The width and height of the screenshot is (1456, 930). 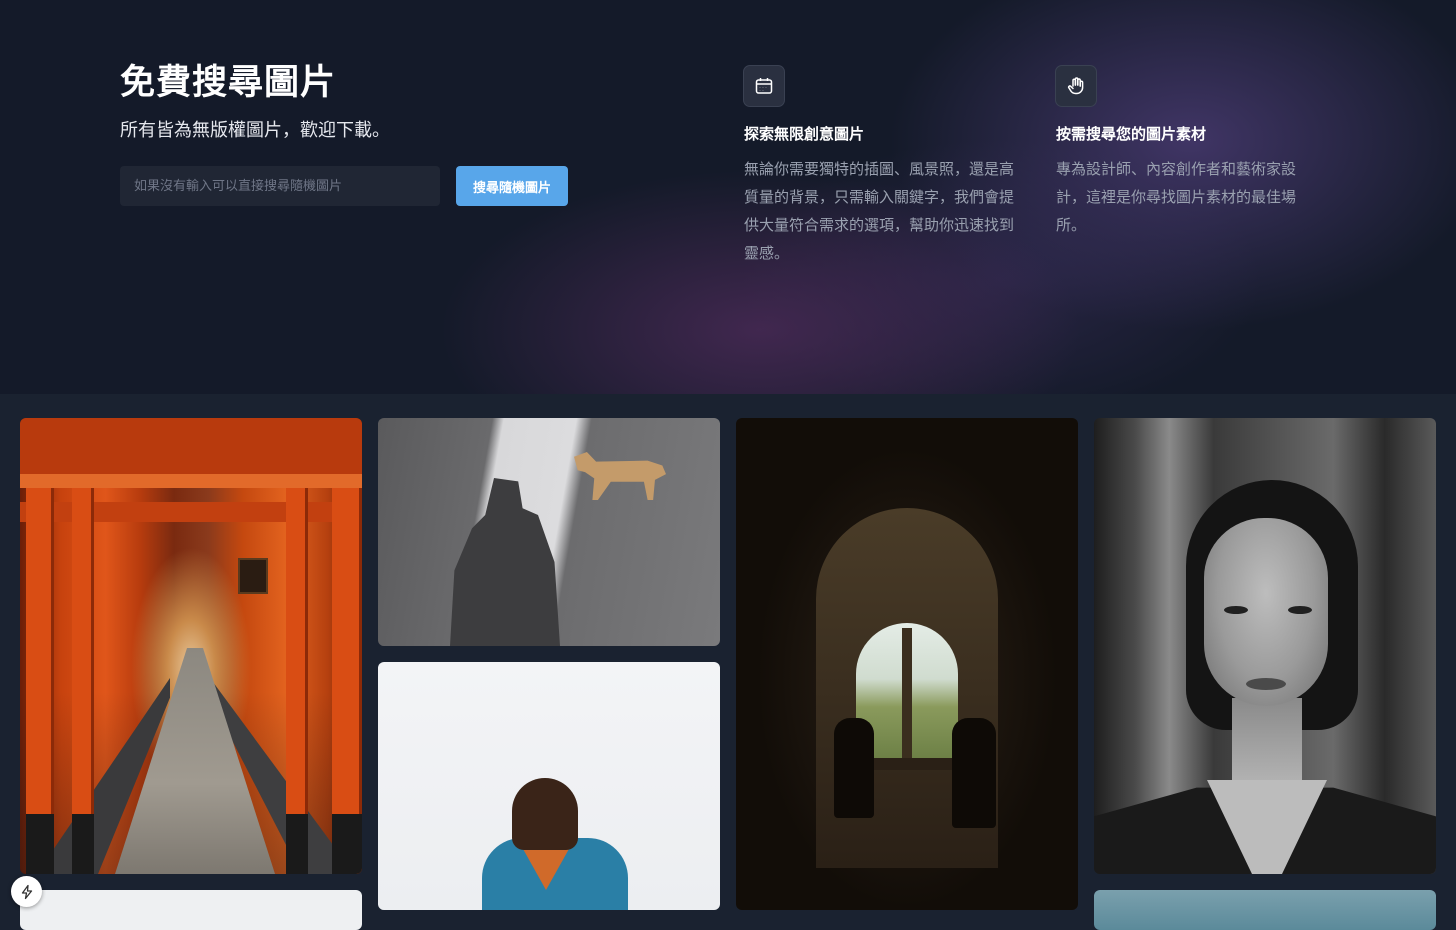 What do you see at coordinates (228, 83) in the screenshot?
I see `page-title: 免費搜尋圖片` at bounding box center [228, 83].